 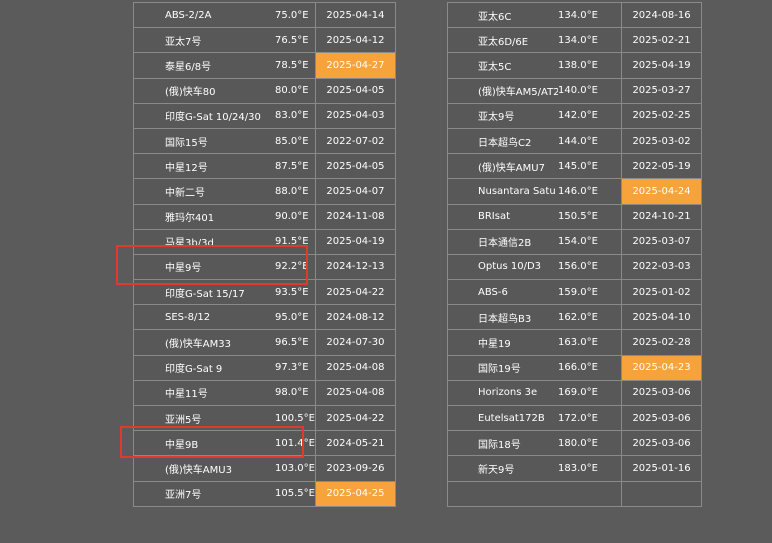 What do you see at coordinates (355, 241) in the screenshot?
I see `update-date: 2025-04-19` at bounding box center [355, 241].